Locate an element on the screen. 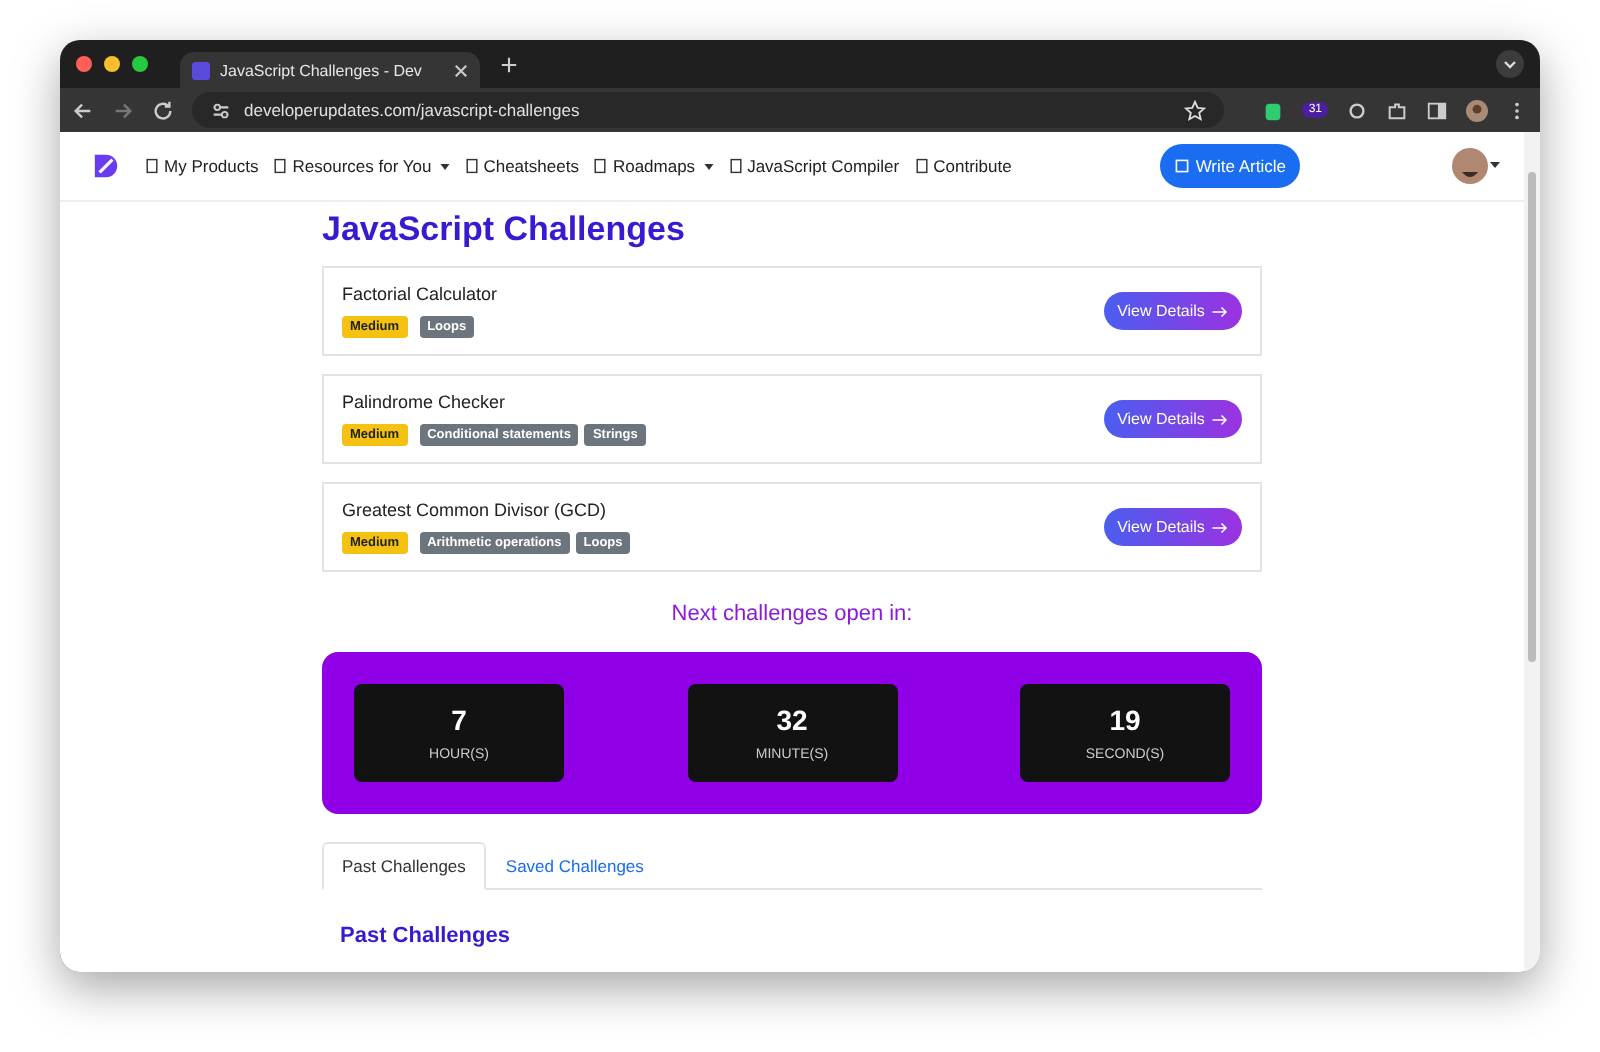  tab: Saved Challenges is located at coordinates (574, 866).